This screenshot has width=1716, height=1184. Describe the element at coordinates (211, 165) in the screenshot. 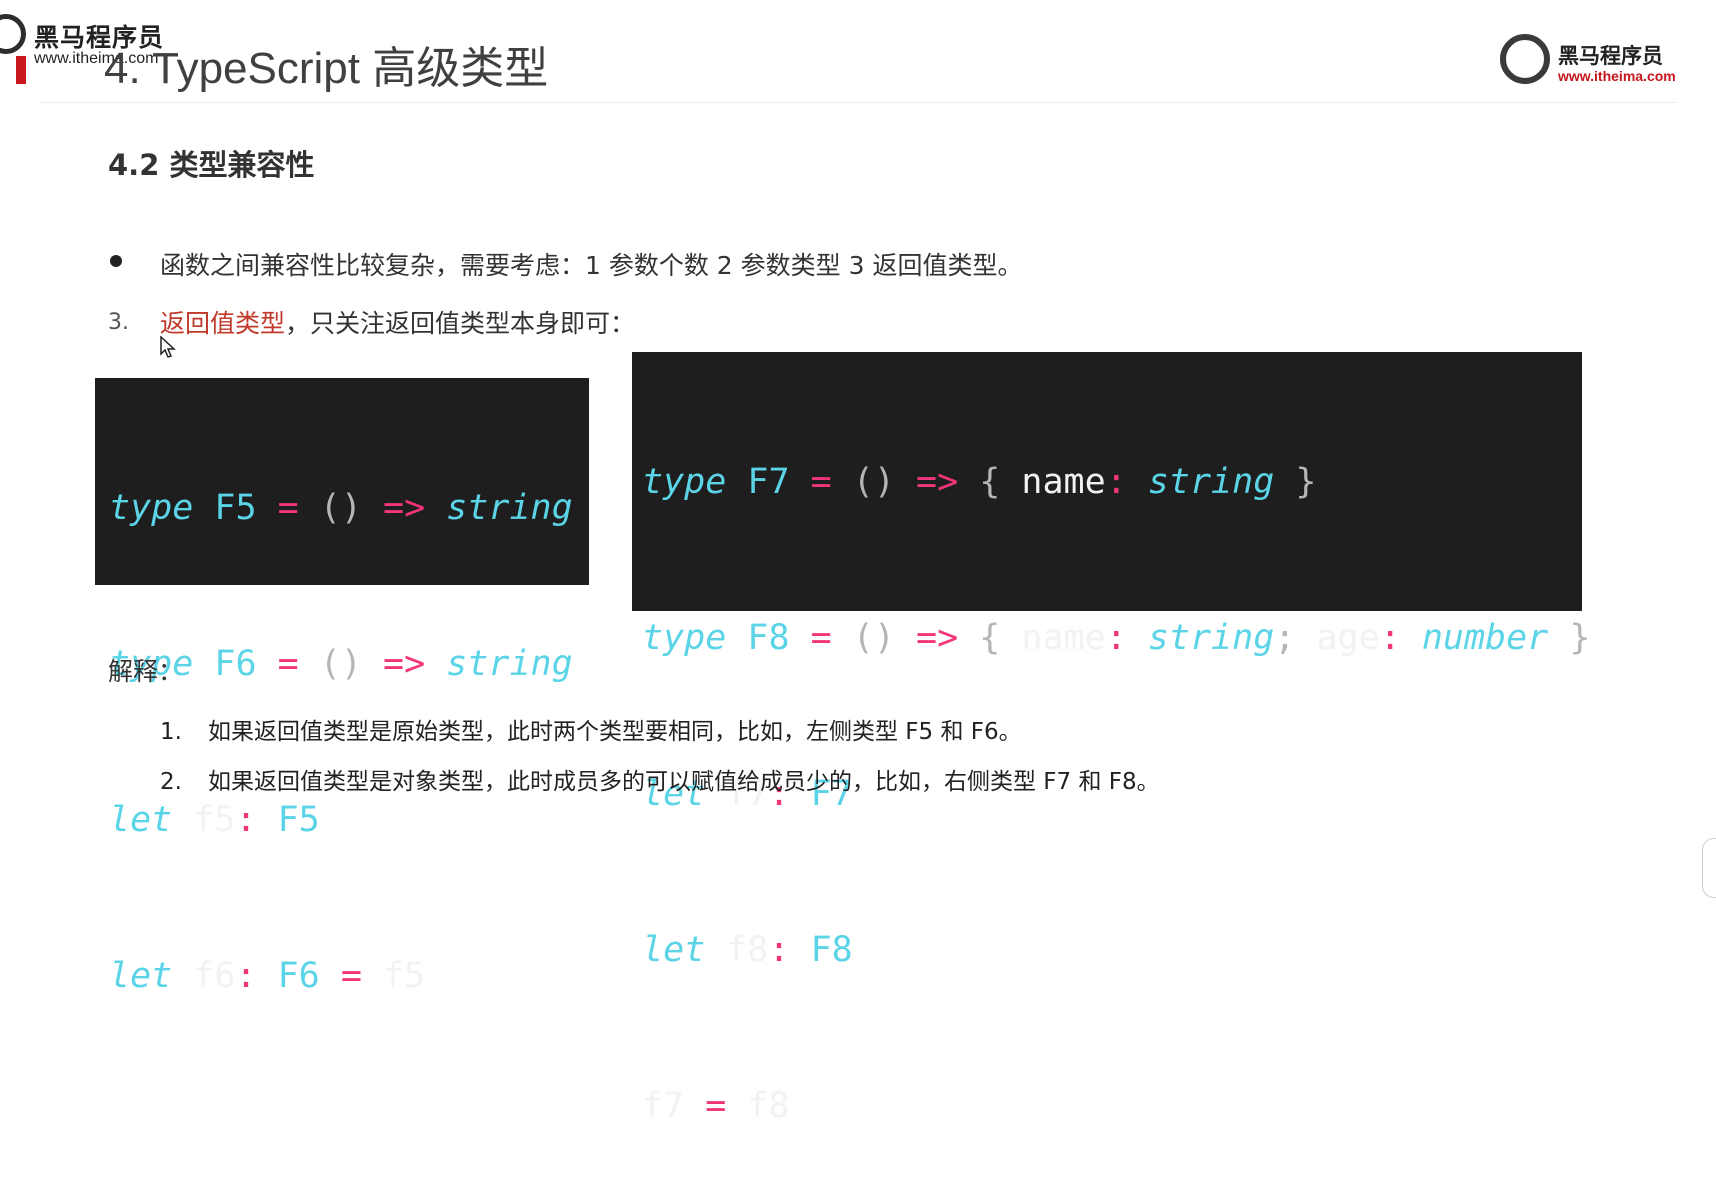

I see `section-heading: 4.2 类型兼容性` at that location.